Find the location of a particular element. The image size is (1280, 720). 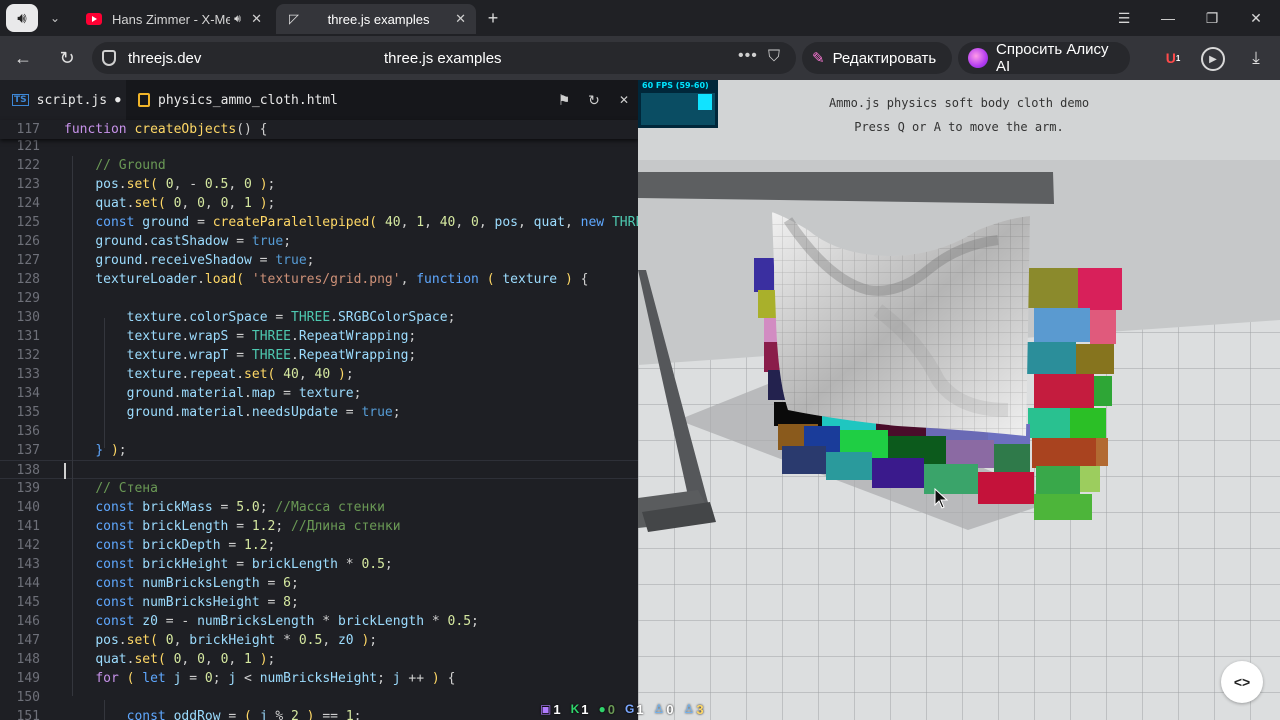

new-tab-plus-icon: + is located at coordinates (493, 18).